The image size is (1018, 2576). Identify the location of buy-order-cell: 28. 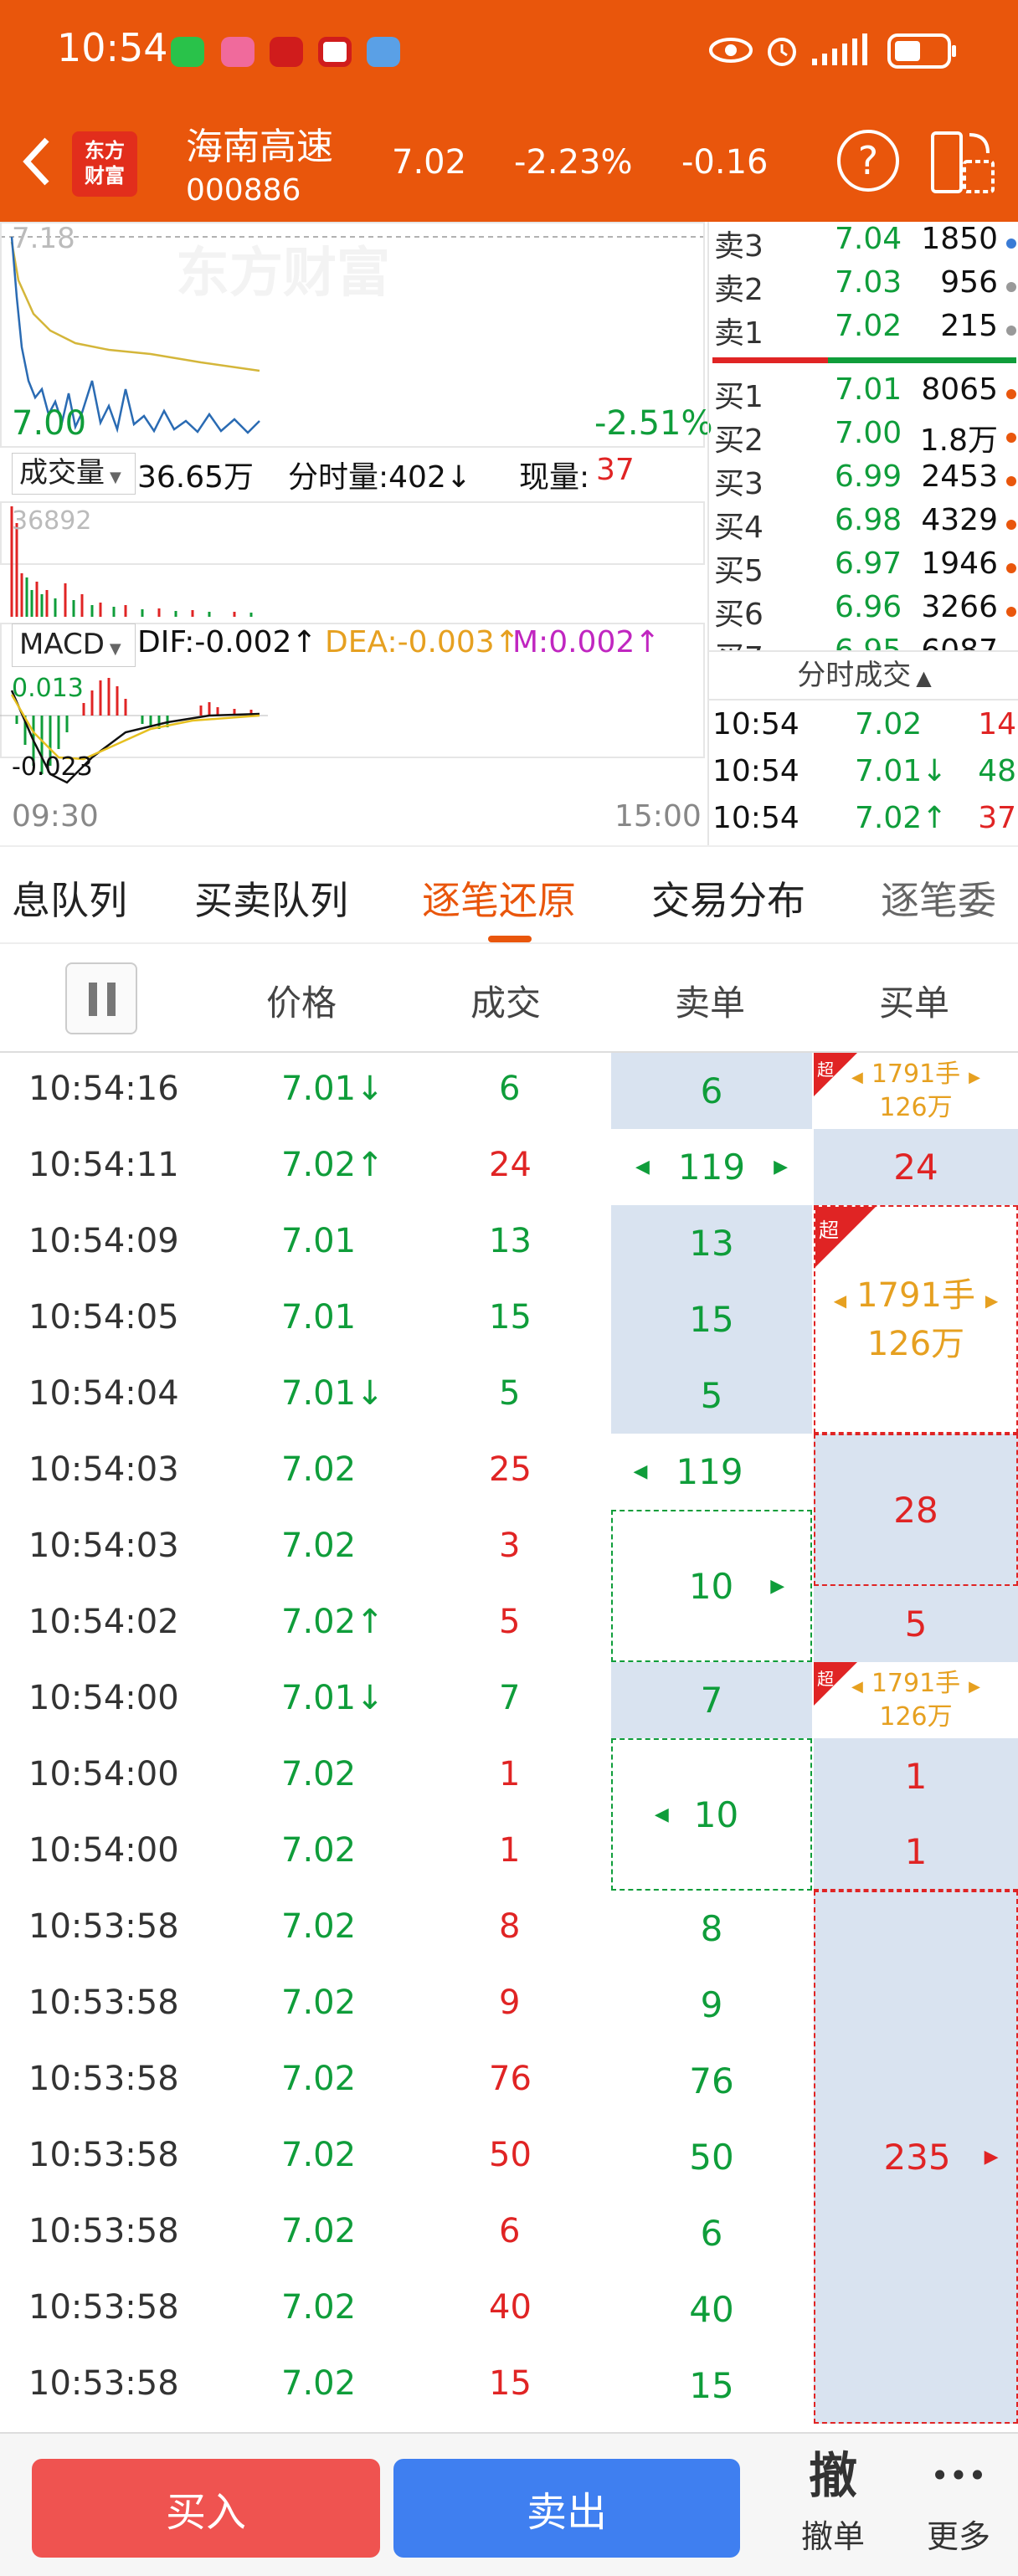
(916, 1510).